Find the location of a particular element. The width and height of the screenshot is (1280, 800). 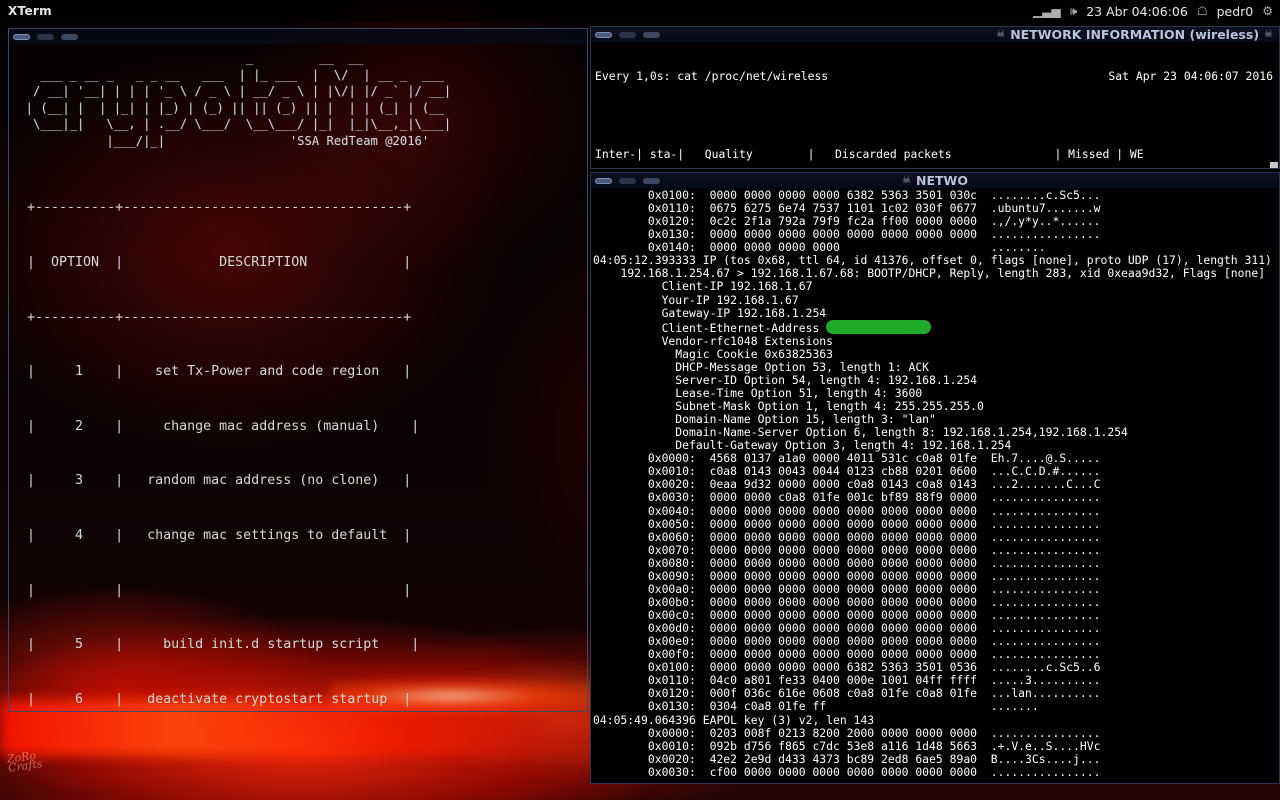

netinfo-window-title: NETWORK INFORMATION (wireless) is located at coordinates (1135, 34).